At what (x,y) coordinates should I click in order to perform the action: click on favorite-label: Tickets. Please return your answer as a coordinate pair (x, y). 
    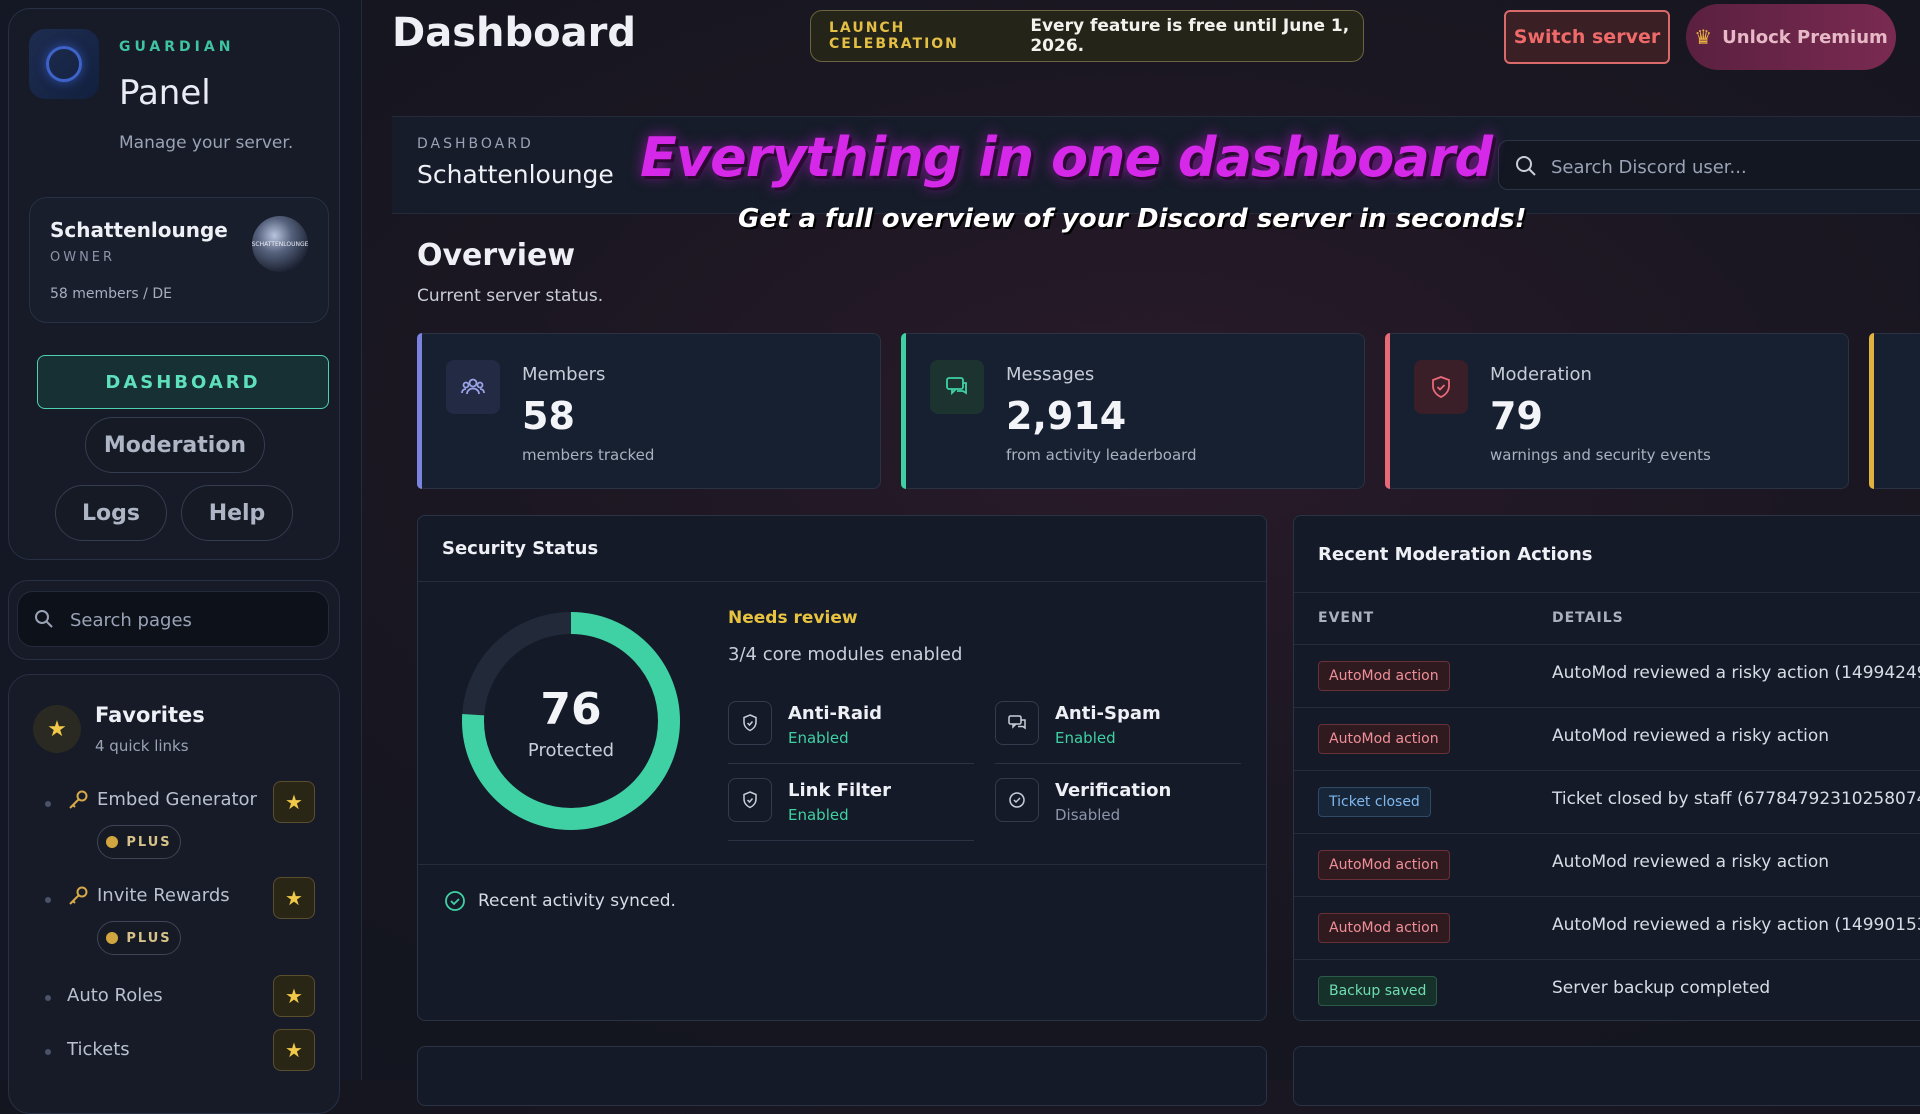
    Looking at the image, I should click on (98, 1049).